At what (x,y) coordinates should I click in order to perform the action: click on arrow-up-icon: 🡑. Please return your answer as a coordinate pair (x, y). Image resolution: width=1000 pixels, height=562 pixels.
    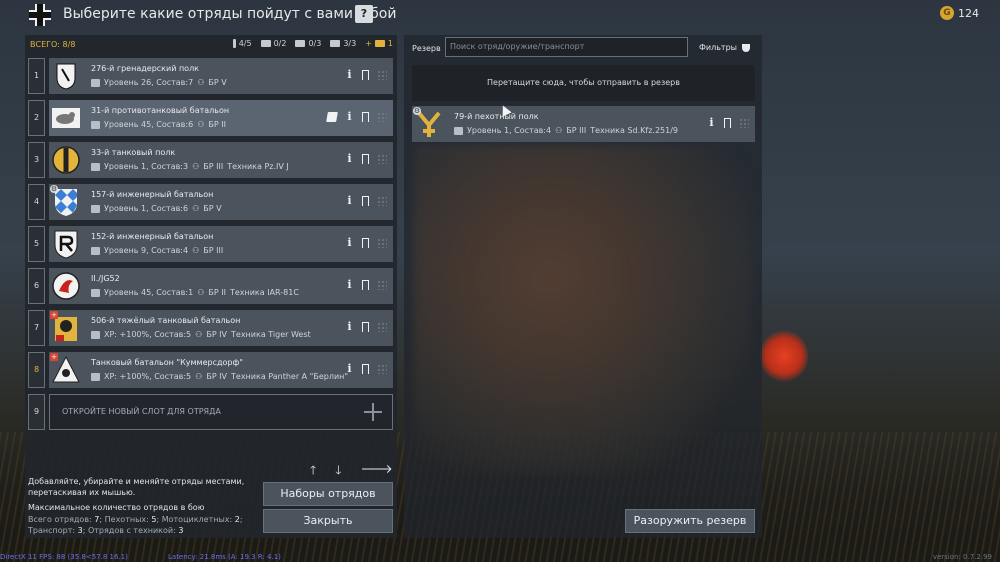
    Looking at the image, I should click on (313, 471).